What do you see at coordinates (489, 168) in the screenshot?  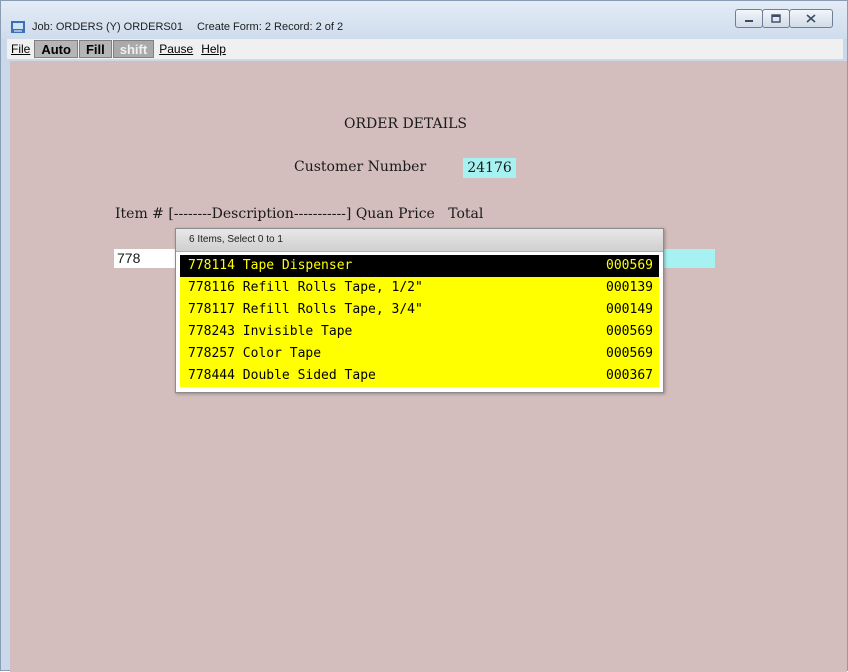 I see `customer-number-field: 24176` at bounding box center [489, 168].